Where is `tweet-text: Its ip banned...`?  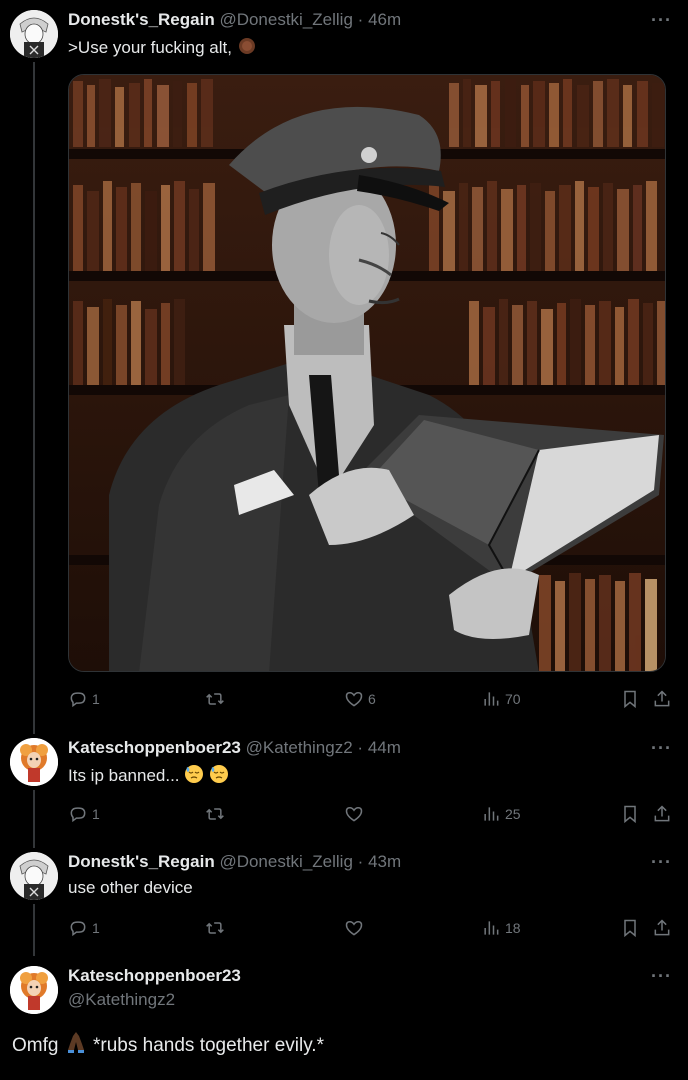 tweet-text: Its ip banned... is located at coordinates (148, 775).